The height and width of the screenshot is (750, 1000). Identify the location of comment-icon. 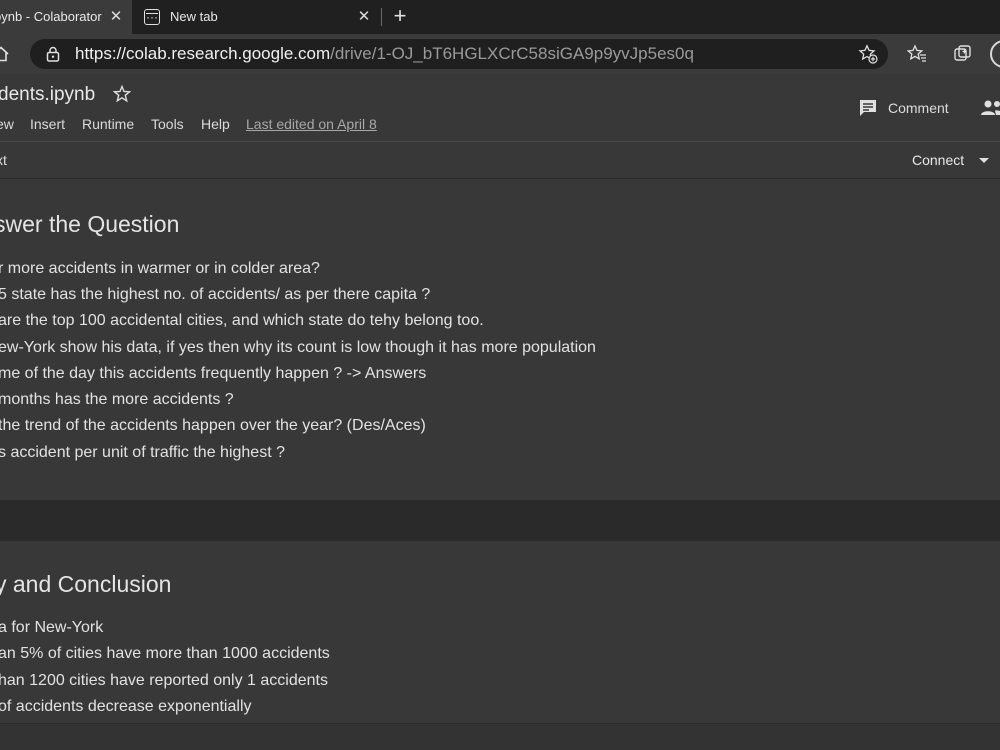
(868, 108).